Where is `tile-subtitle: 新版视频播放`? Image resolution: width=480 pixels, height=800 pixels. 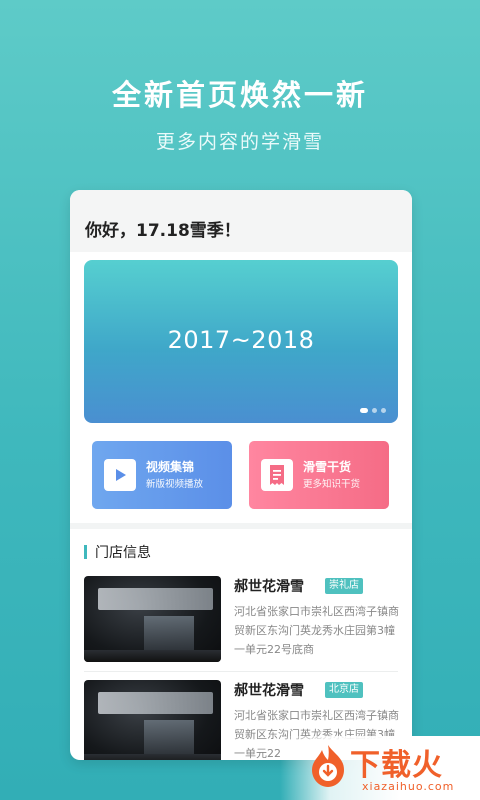
tile-subtitle: 新版视频播放 is located at coordinates (175, 484).